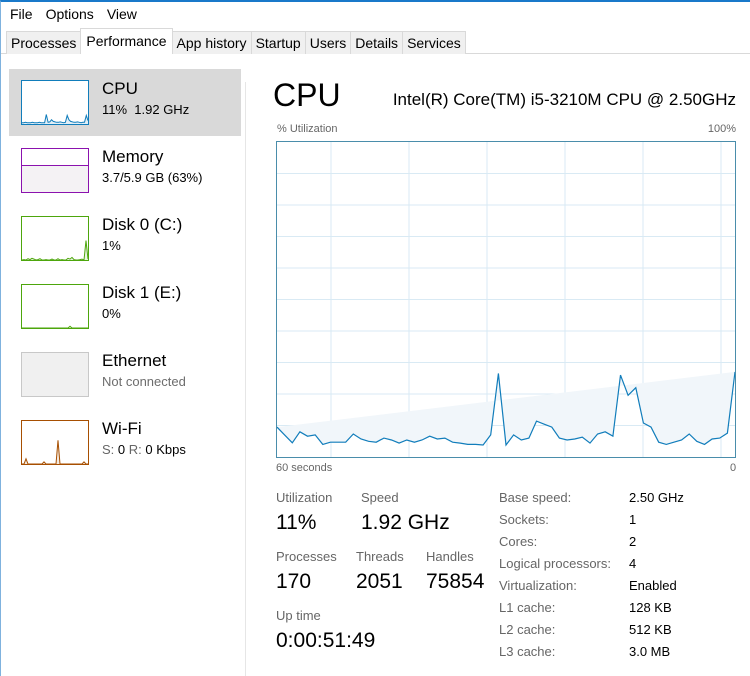 This screenshot has width=750, height=676. I want to click on sidebar-item-subtitle: S: 0 R: 0 Kbps, so click(144, 449).